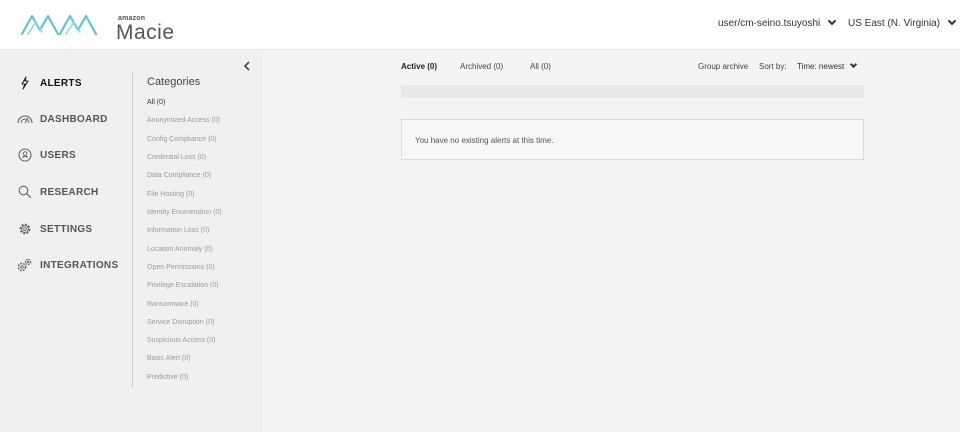  What do you see at coordinates (419, 66) in the screenshot?
I see `tab-active: Active (0)` at bounding box center [419, 66].